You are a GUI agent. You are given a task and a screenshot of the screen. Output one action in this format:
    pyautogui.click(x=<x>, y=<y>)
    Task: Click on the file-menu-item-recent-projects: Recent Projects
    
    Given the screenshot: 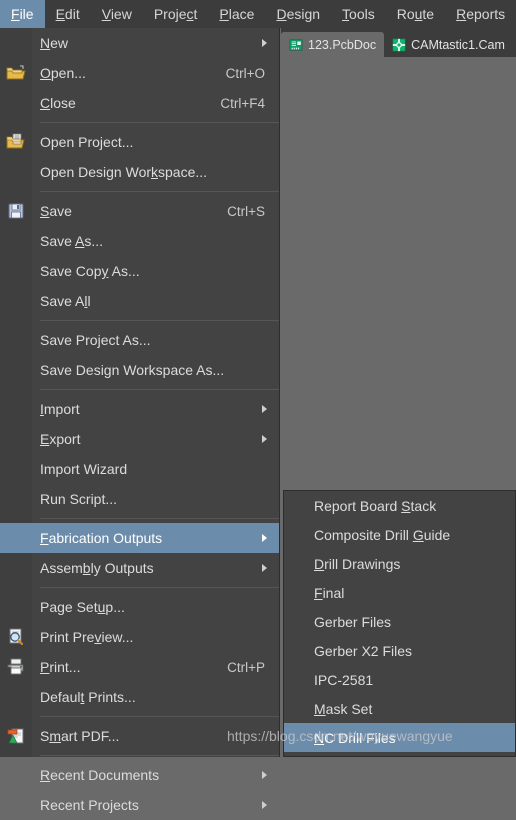 What is the action you would take?
    pyautogui.click(x=139, y=805)
    